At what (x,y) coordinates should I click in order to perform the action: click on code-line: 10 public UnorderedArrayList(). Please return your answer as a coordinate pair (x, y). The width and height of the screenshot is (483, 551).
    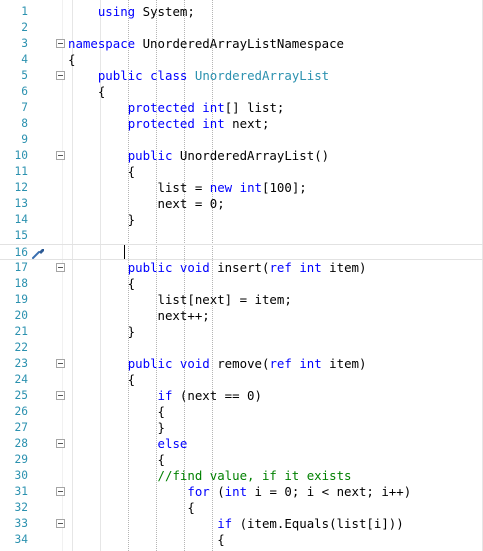
    Looking at the image, I should click on (241, 156).